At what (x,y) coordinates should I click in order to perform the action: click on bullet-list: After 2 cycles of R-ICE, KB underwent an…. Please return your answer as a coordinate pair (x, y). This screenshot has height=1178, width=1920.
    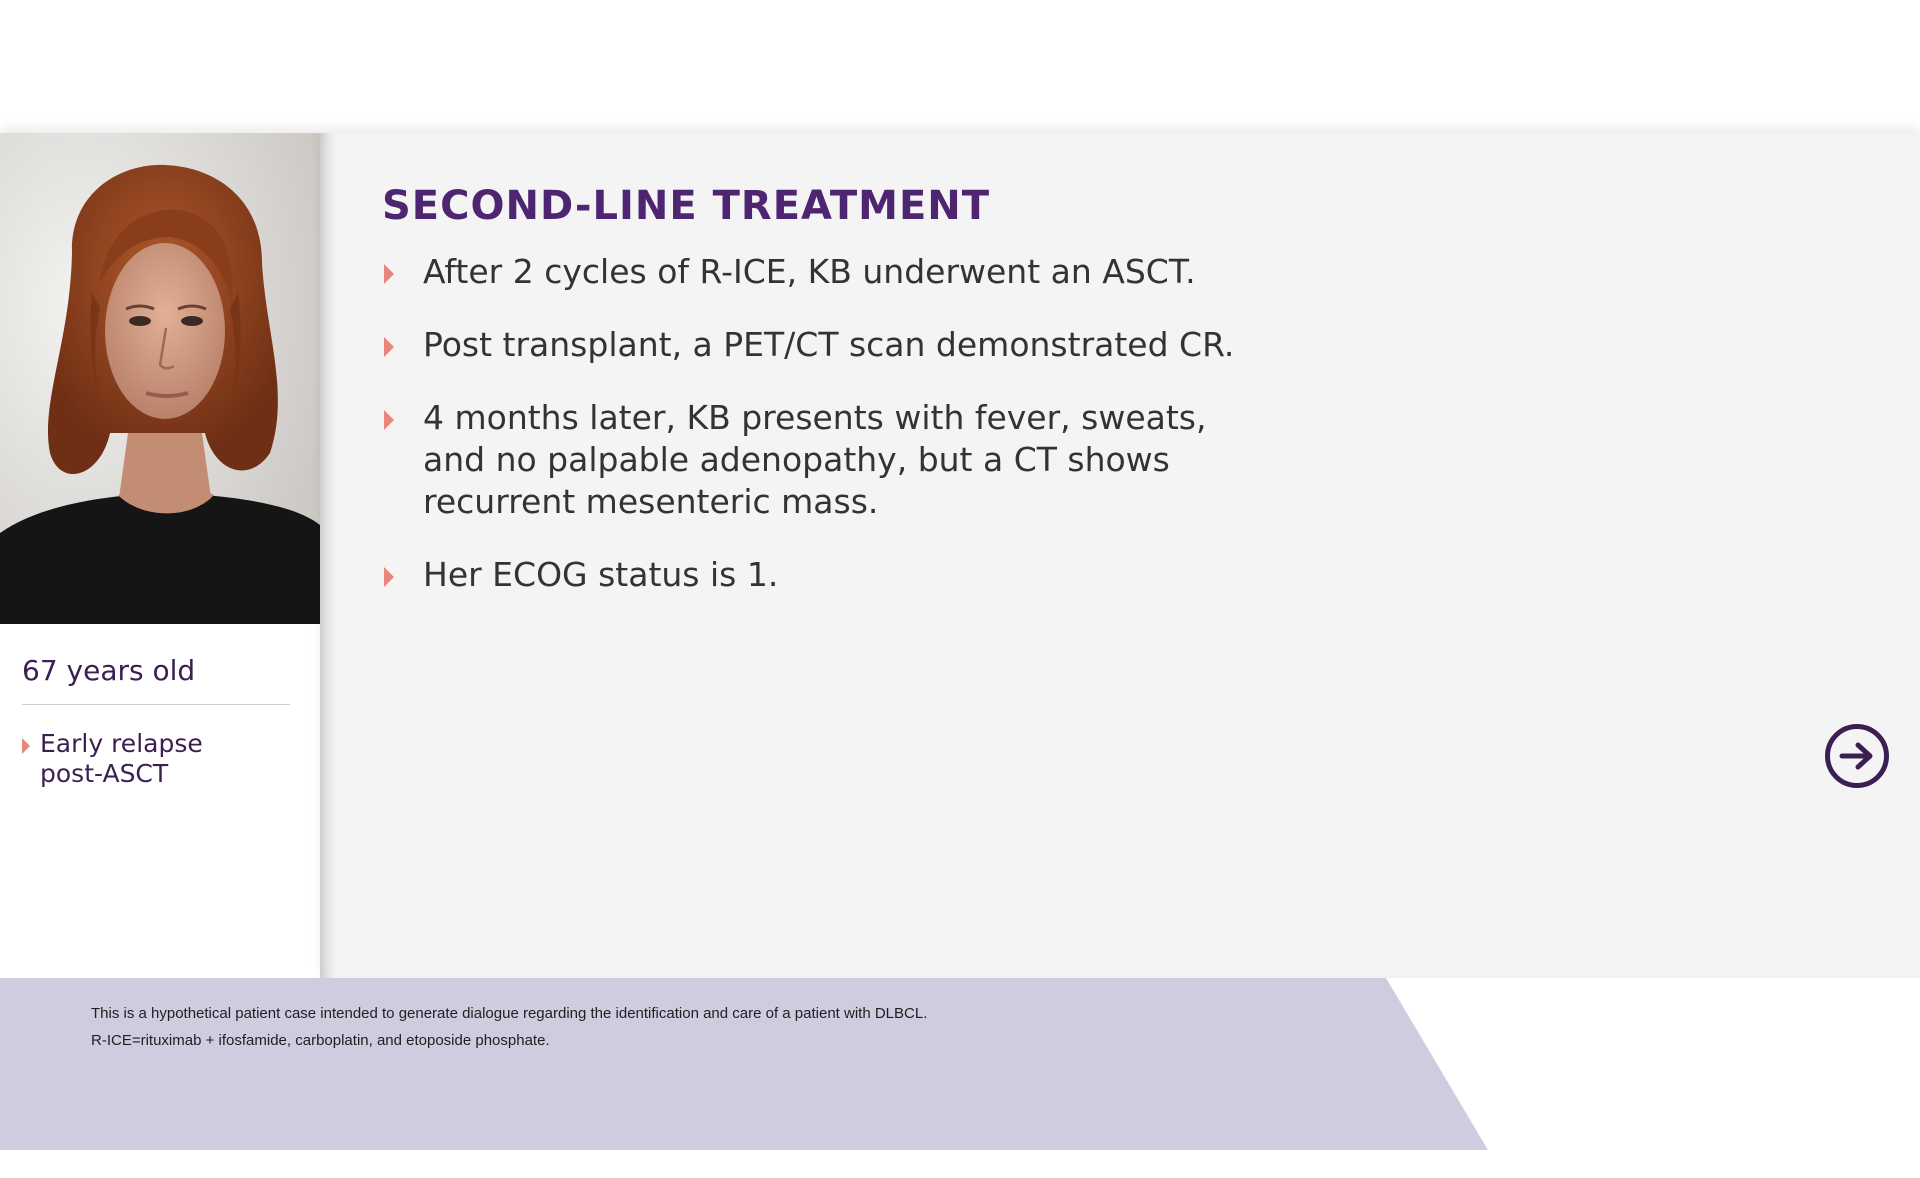
    Looking at the image, I should click on (832, 439).